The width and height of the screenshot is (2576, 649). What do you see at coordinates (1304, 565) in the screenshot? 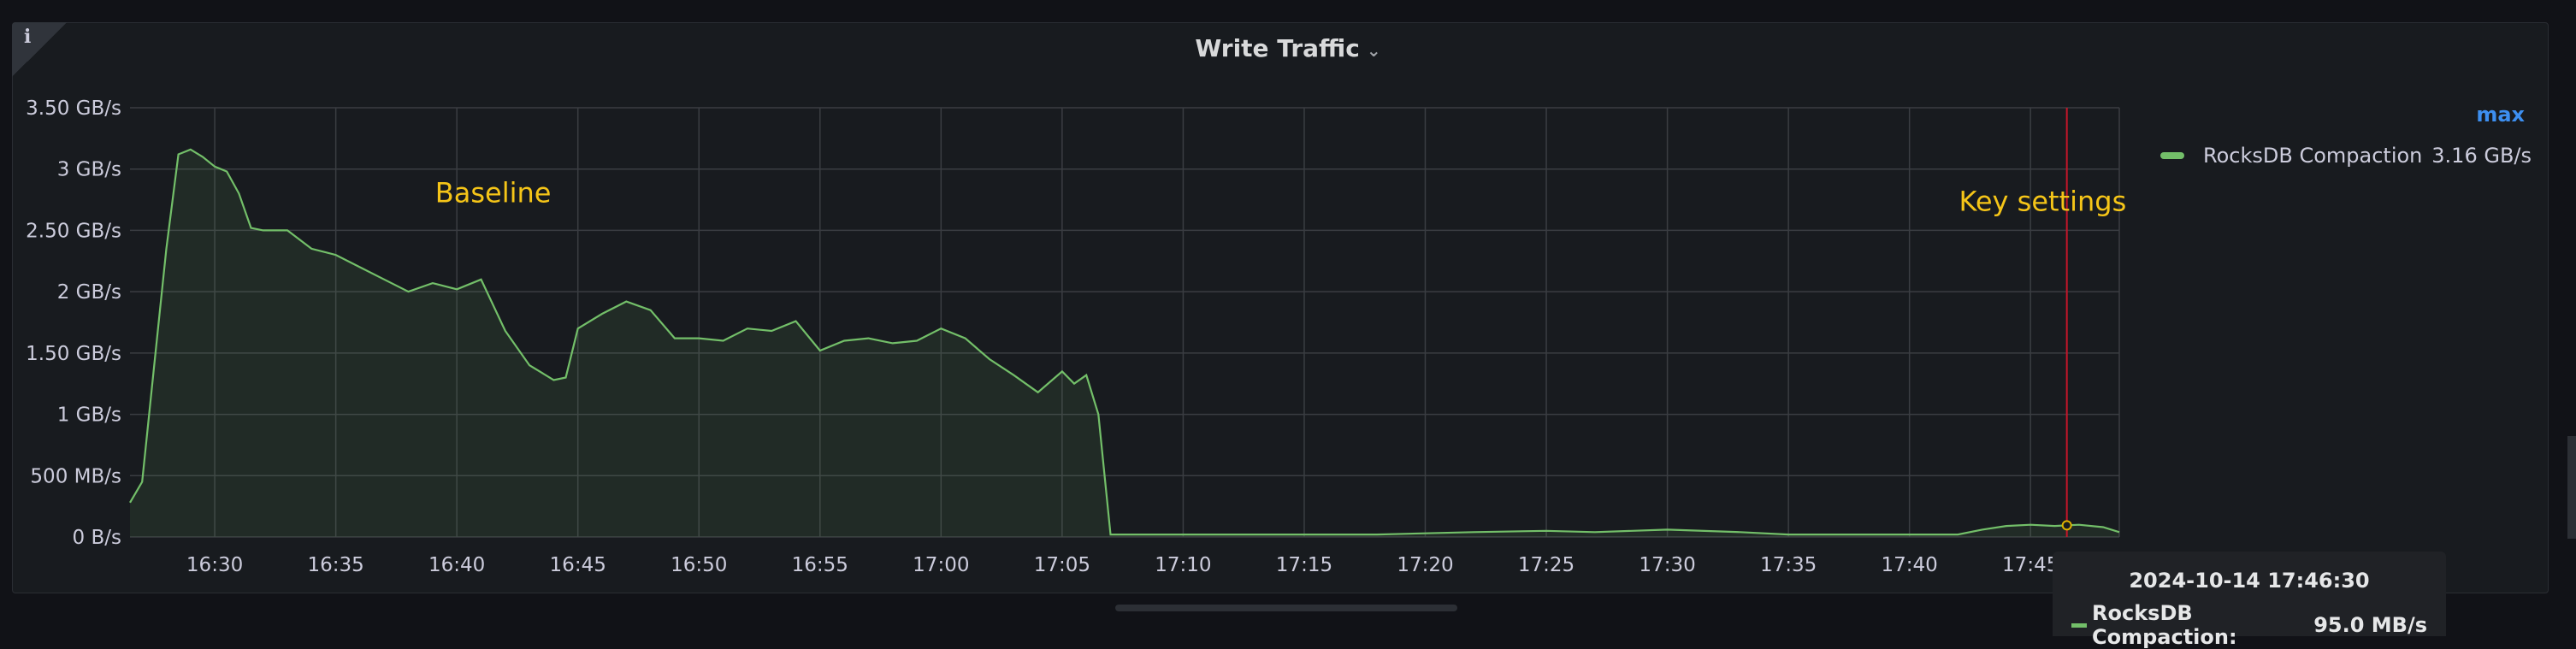
I see `x-tick-label: 17:15` at bounding box center [1304, 565].